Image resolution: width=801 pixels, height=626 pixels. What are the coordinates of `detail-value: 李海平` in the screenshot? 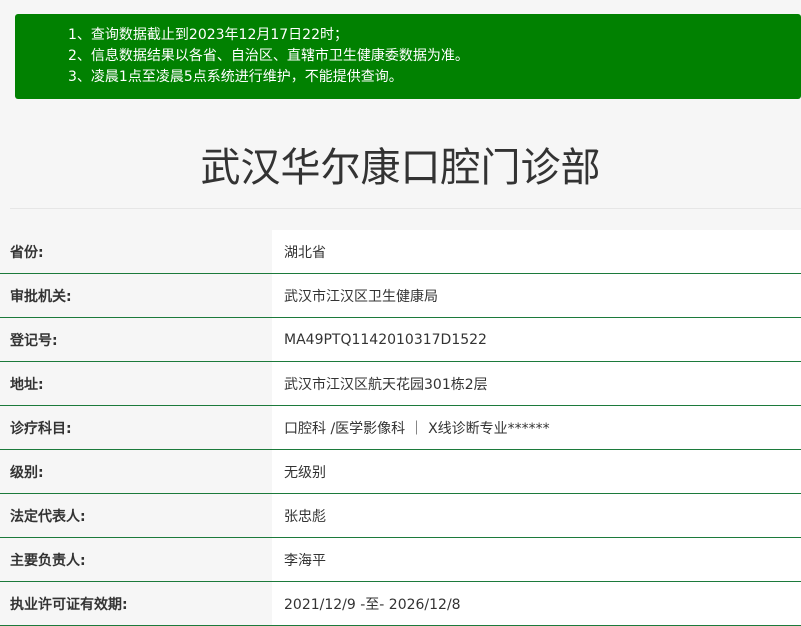 It's located at (536, 559).